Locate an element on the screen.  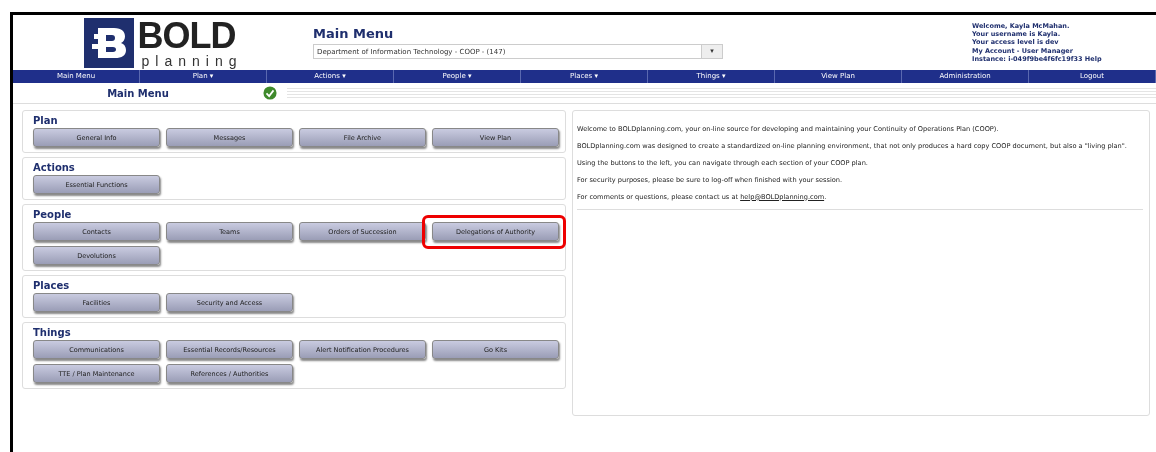
logo-wordmark: BOLD is located at coordinates (187, 35).